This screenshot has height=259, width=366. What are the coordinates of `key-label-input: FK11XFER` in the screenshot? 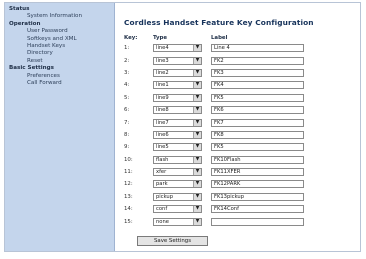 It's located at (257, 172).